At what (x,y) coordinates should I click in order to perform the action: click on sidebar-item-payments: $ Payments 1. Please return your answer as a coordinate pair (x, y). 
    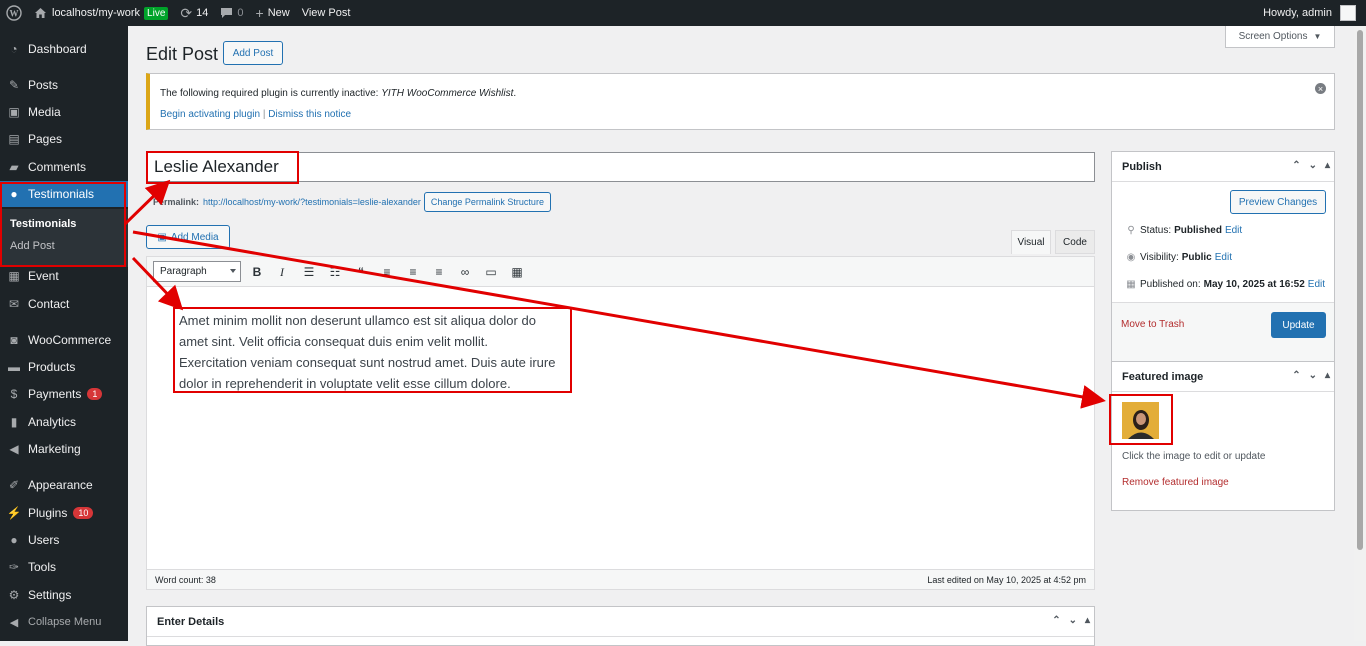
    Looking at the image, I should click on (64, 394).